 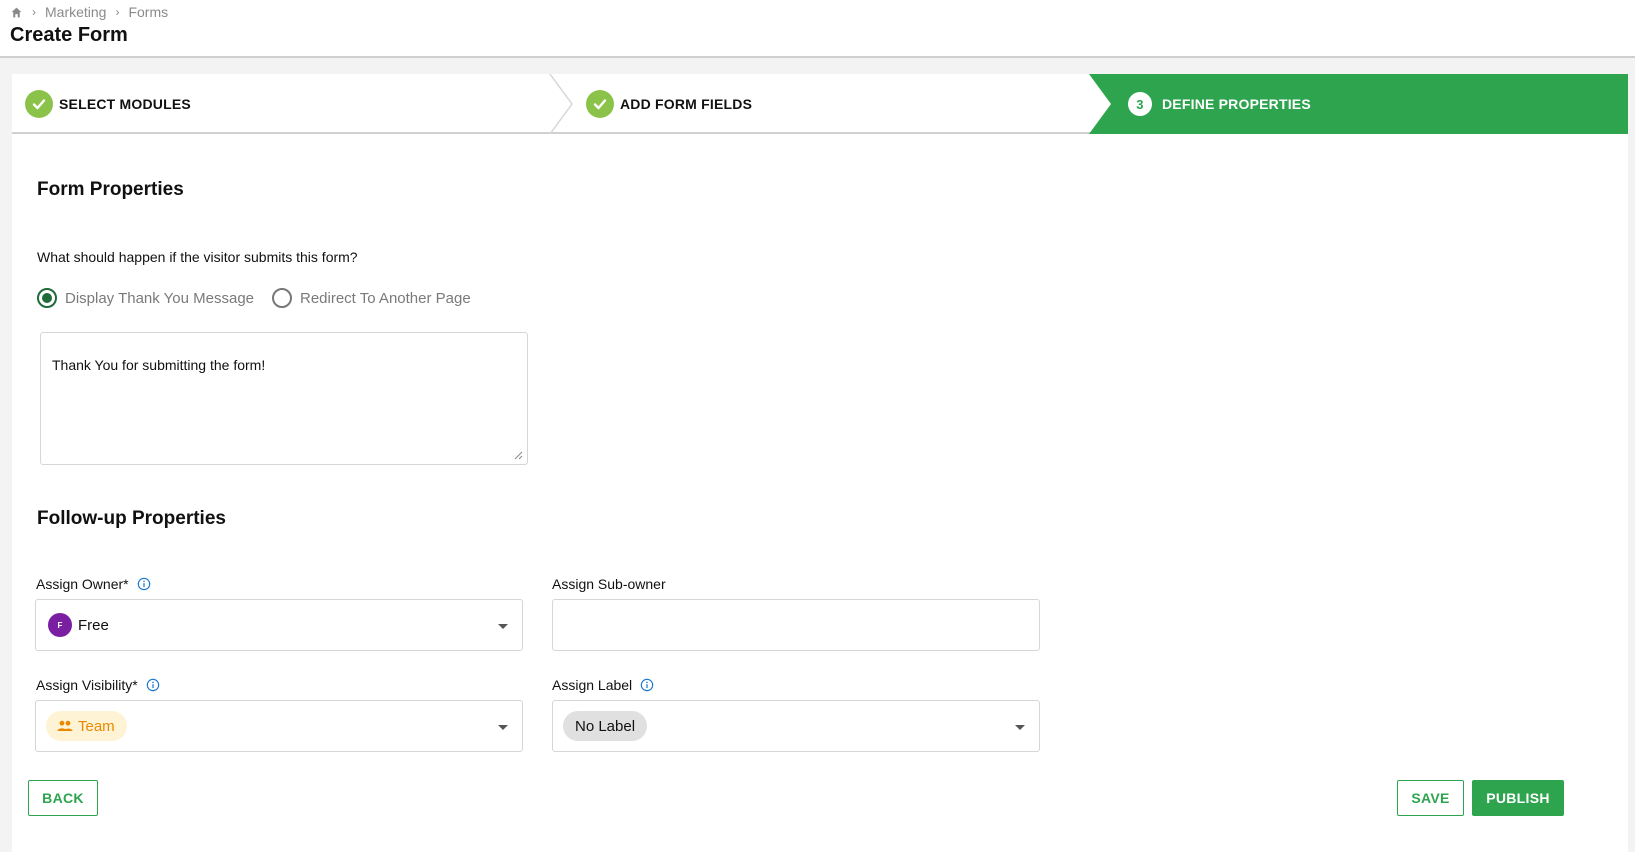 What do you see at coordinates (686, 104) in the screenshot?
I see `step-label: ADD FORM FIELDS` at bounding box center [686, 104].